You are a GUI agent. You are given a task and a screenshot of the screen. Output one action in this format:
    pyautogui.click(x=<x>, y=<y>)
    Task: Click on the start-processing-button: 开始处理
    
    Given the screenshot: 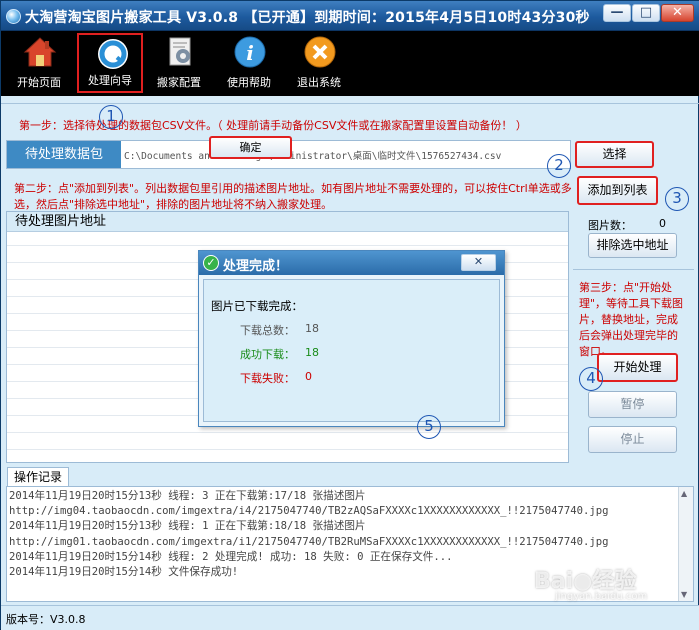 What is the action you would take?
    pyautogui.click(x=637, y=367)
    